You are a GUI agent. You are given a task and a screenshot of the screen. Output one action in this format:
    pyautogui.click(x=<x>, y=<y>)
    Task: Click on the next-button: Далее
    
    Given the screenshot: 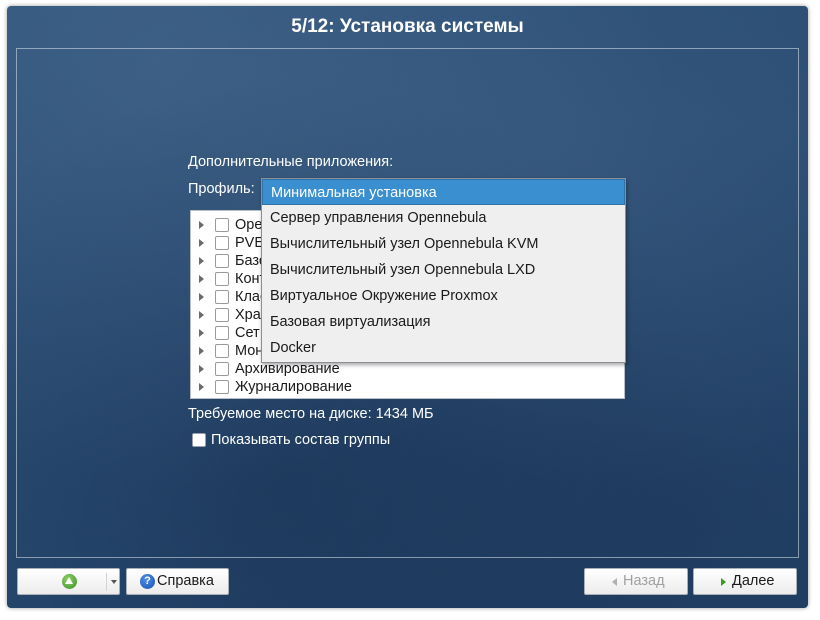 What is the action you would take?
    pyautogui.click(x=745, y=581)
    